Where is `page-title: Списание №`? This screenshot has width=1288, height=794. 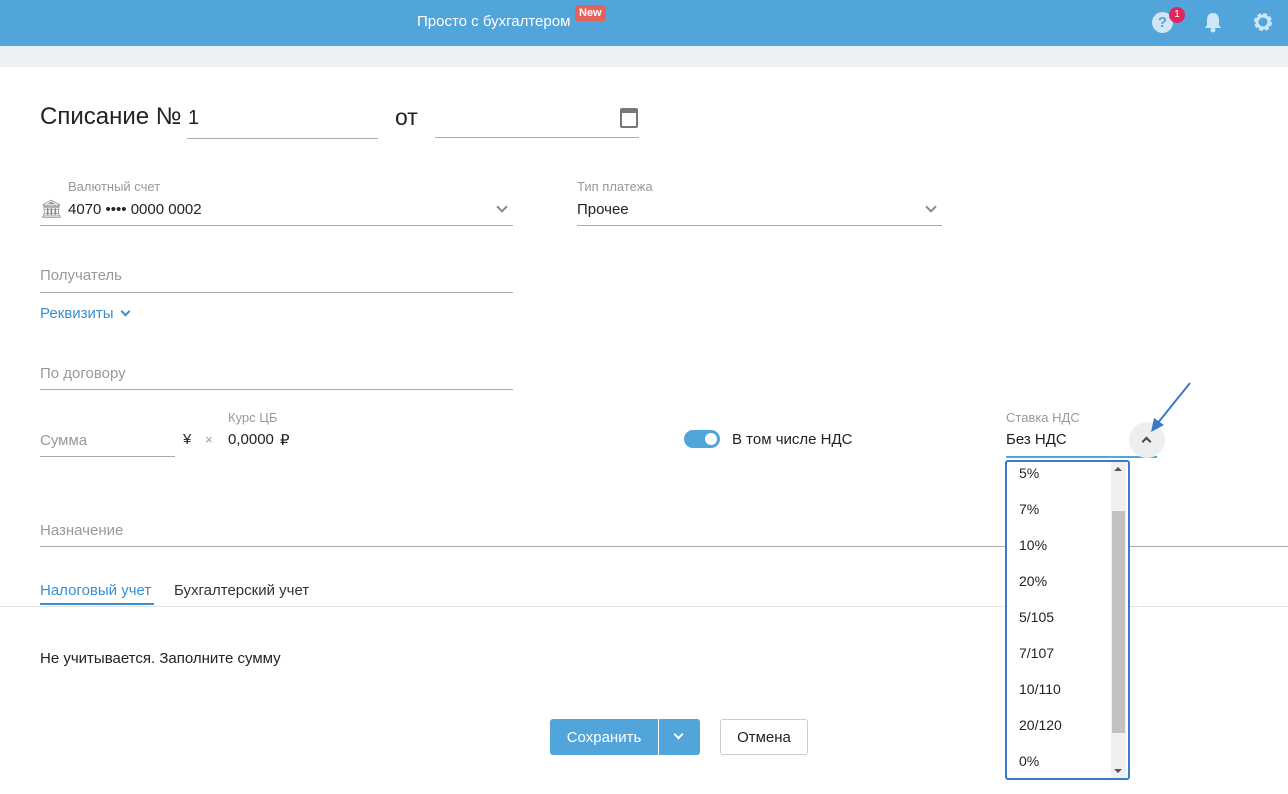 page-title: Списание № is located at coordinates (111, 116).